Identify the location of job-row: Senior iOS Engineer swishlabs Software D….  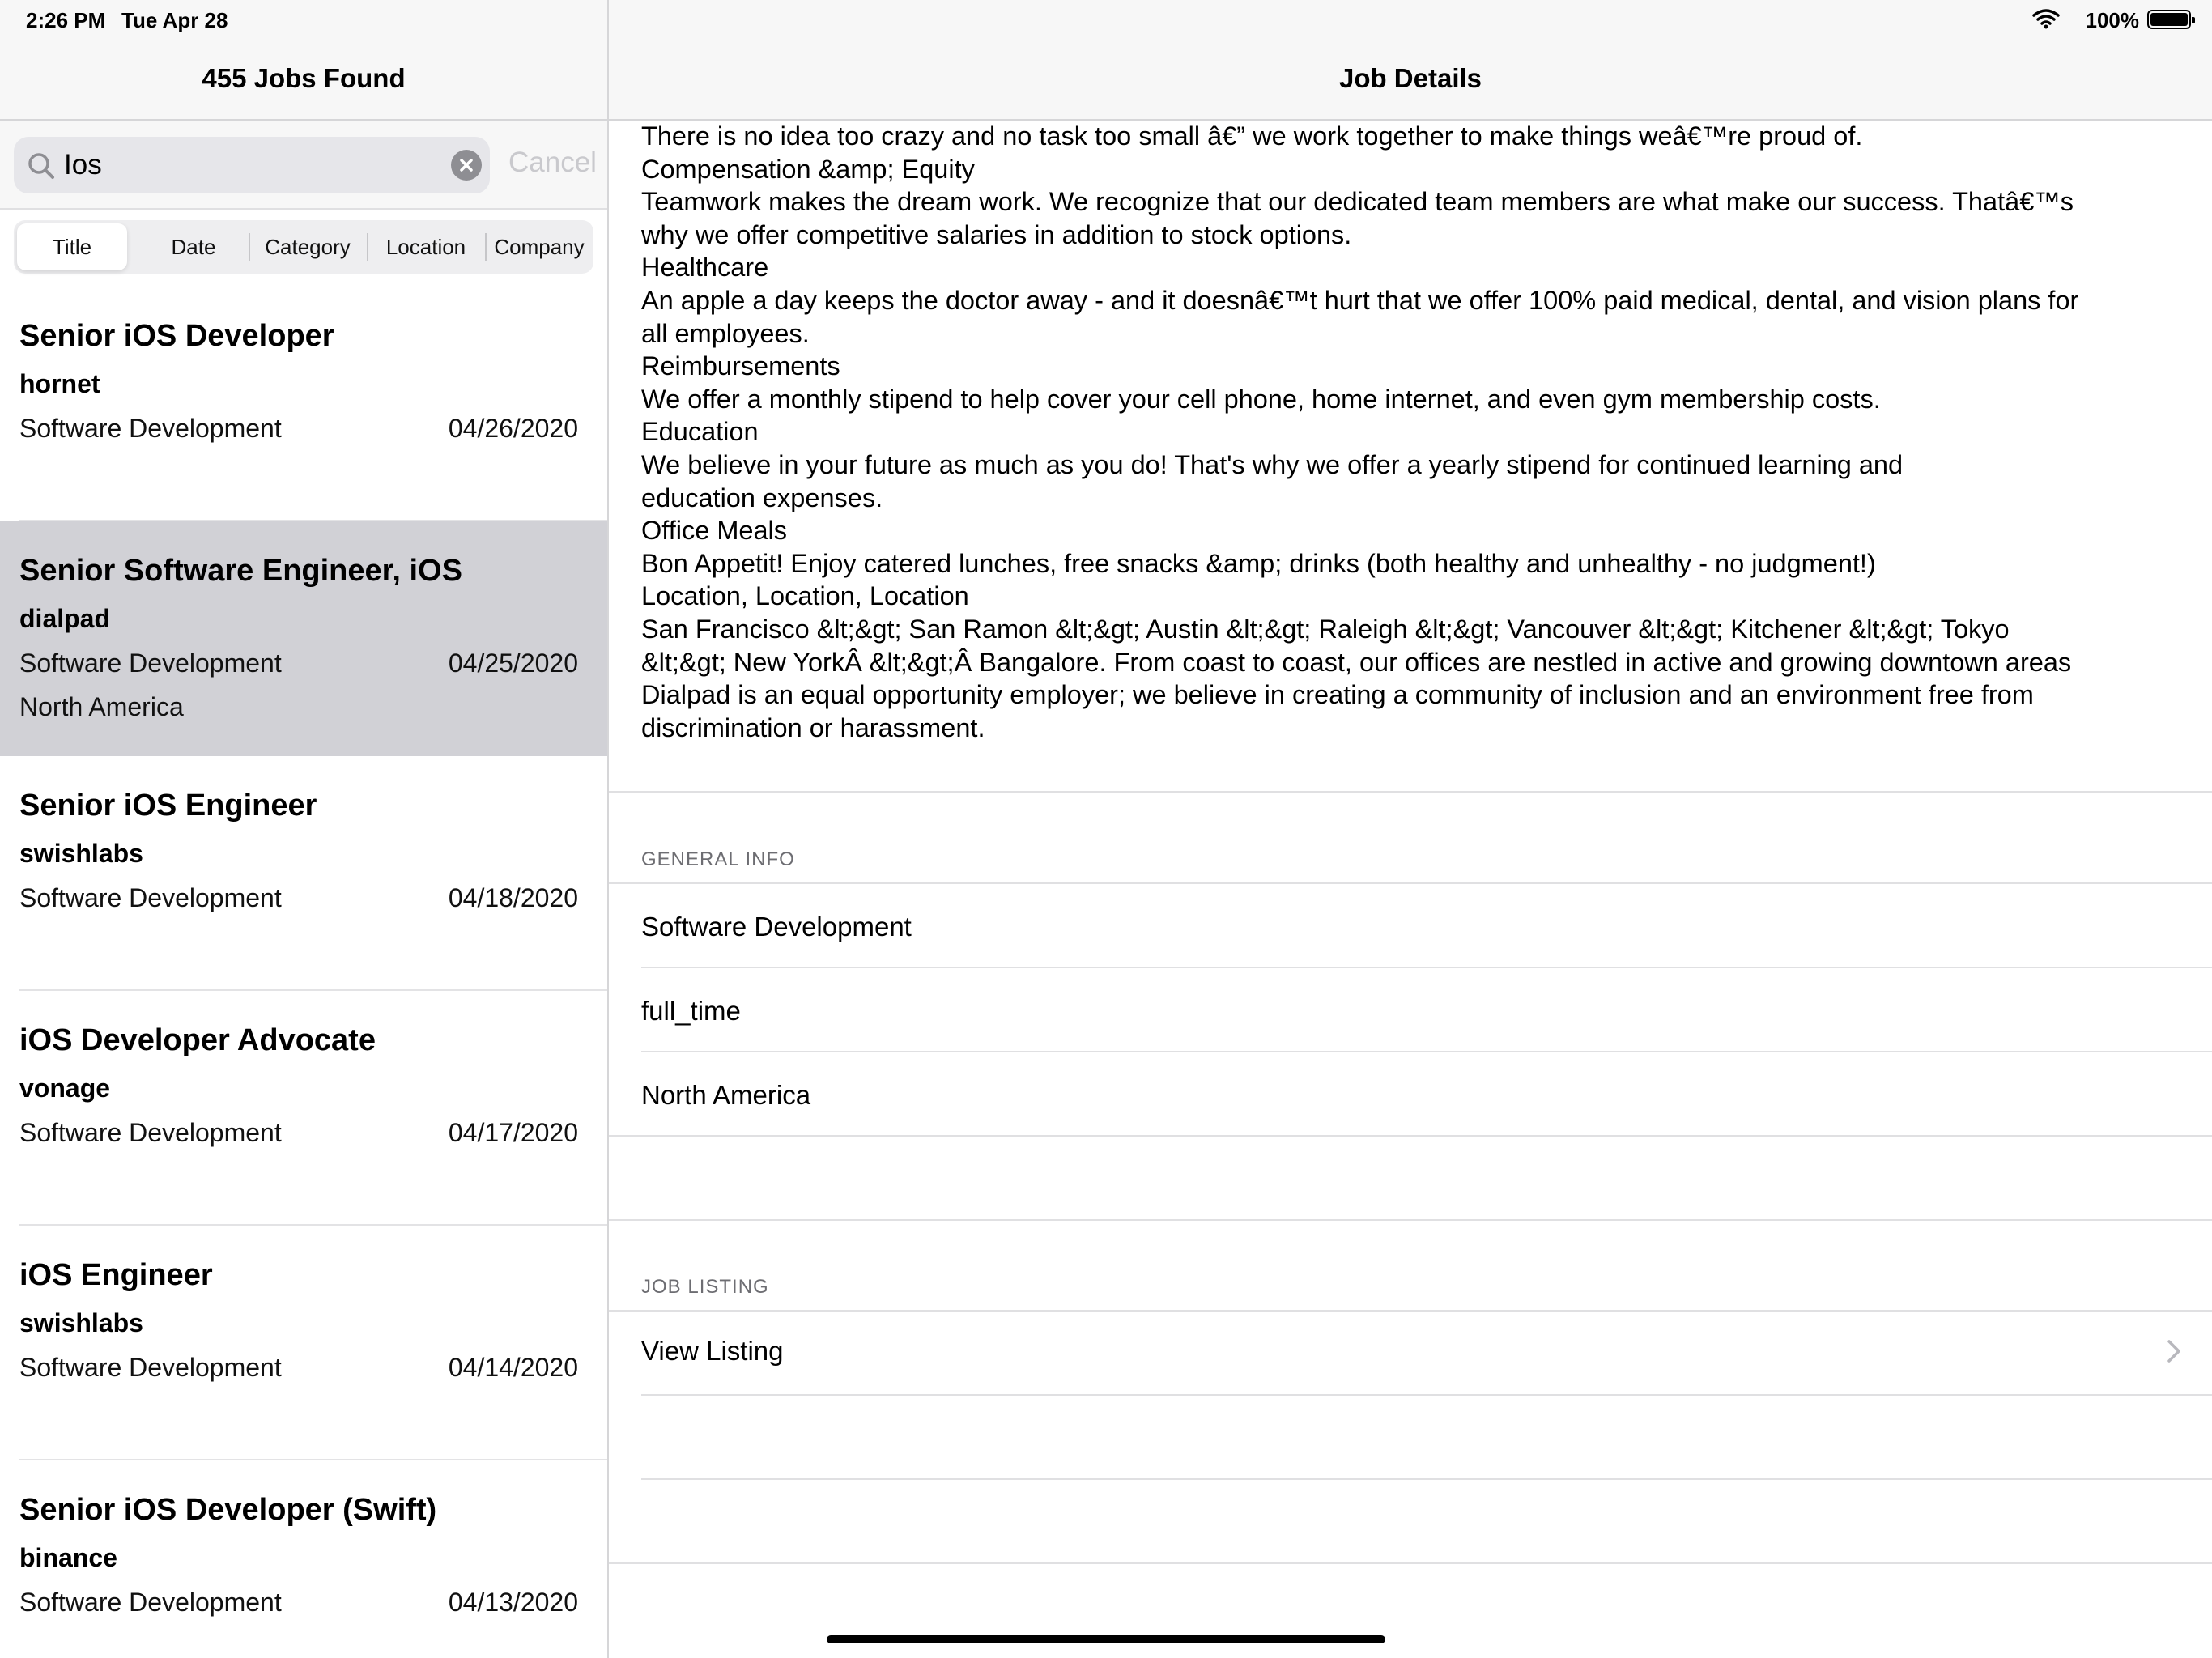
(303, 873).